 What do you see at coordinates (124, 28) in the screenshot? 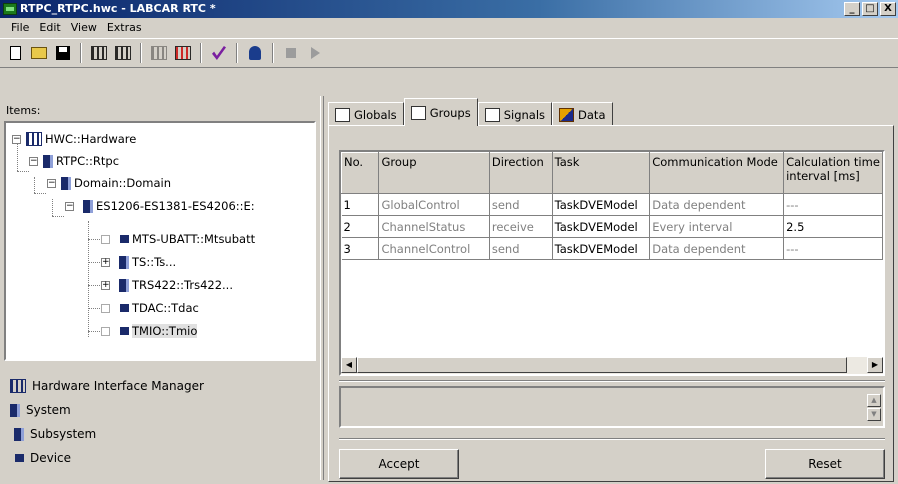
I see `menu-extras: Extras` at bounding box center [124, 28].